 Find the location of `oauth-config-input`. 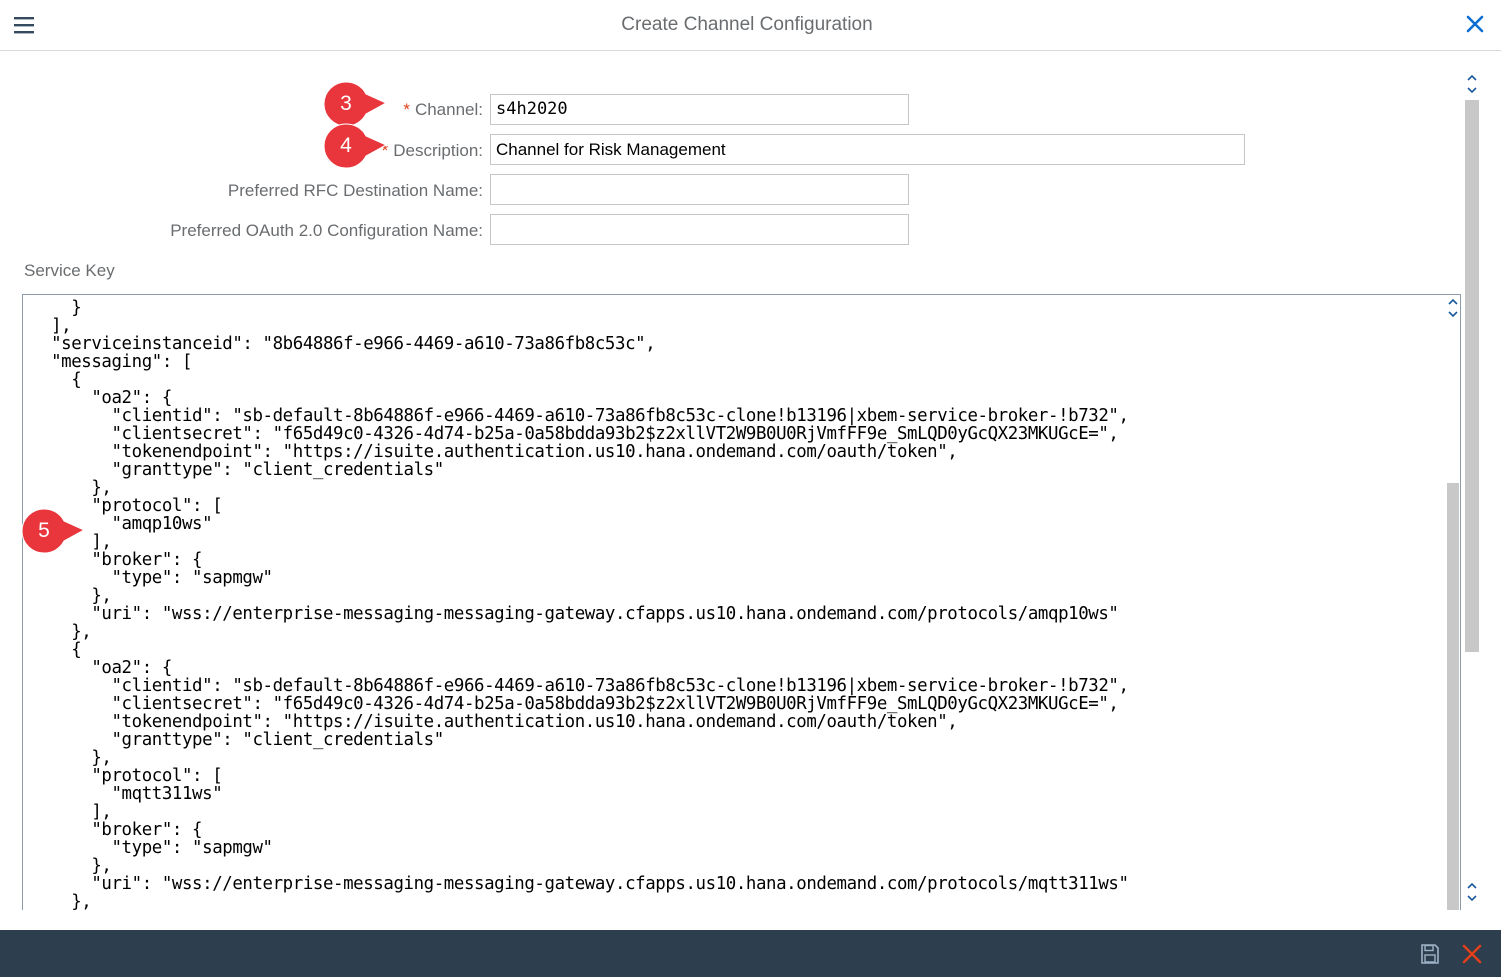

oauth-config-input is located at coordinates (699, 229).